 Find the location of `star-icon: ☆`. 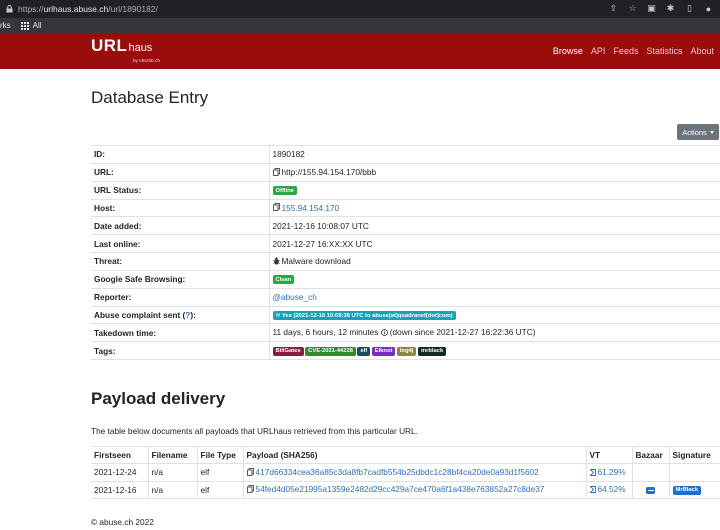

star-icon: ☆ is located at coordinates (632, 8).